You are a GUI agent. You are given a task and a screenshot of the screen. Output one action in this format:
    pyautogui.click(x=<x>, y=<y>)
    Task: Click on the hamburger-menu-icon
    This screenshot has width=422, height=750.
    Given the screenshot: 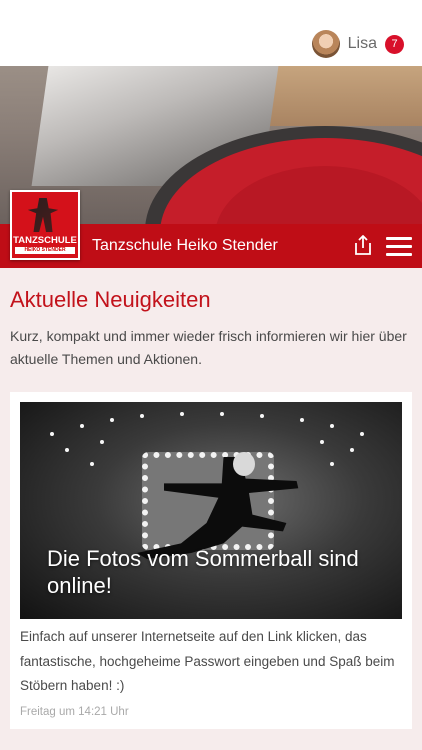 What is the action you would take?
    pyautogui.click(x=399, y=247)
    